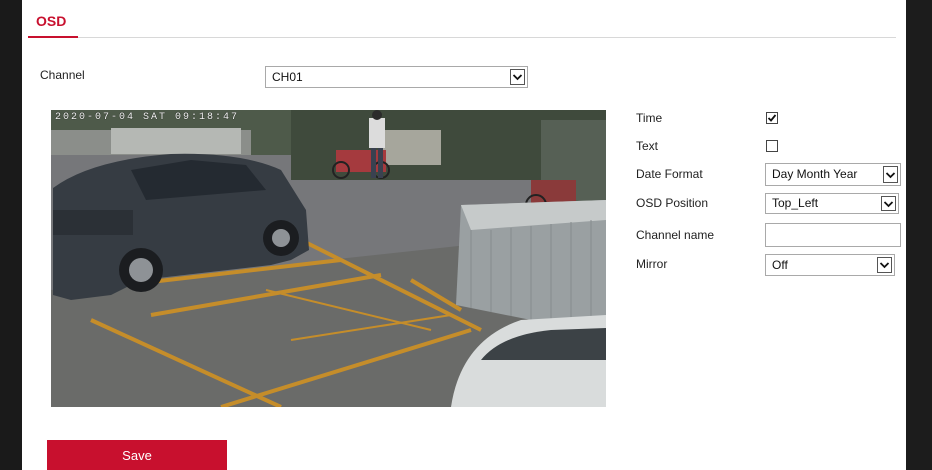 This screenshot has height=470, width=932. Describe the element at coordinates (669, 174) in the screenshot. I see `date-format-label: Date Format` at that location.